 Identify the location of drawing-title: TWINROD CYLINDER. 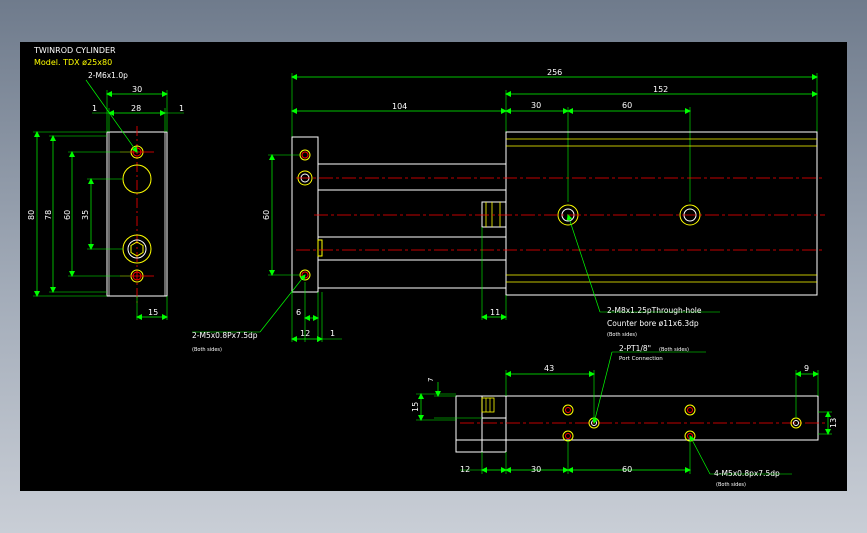
(74, 50).